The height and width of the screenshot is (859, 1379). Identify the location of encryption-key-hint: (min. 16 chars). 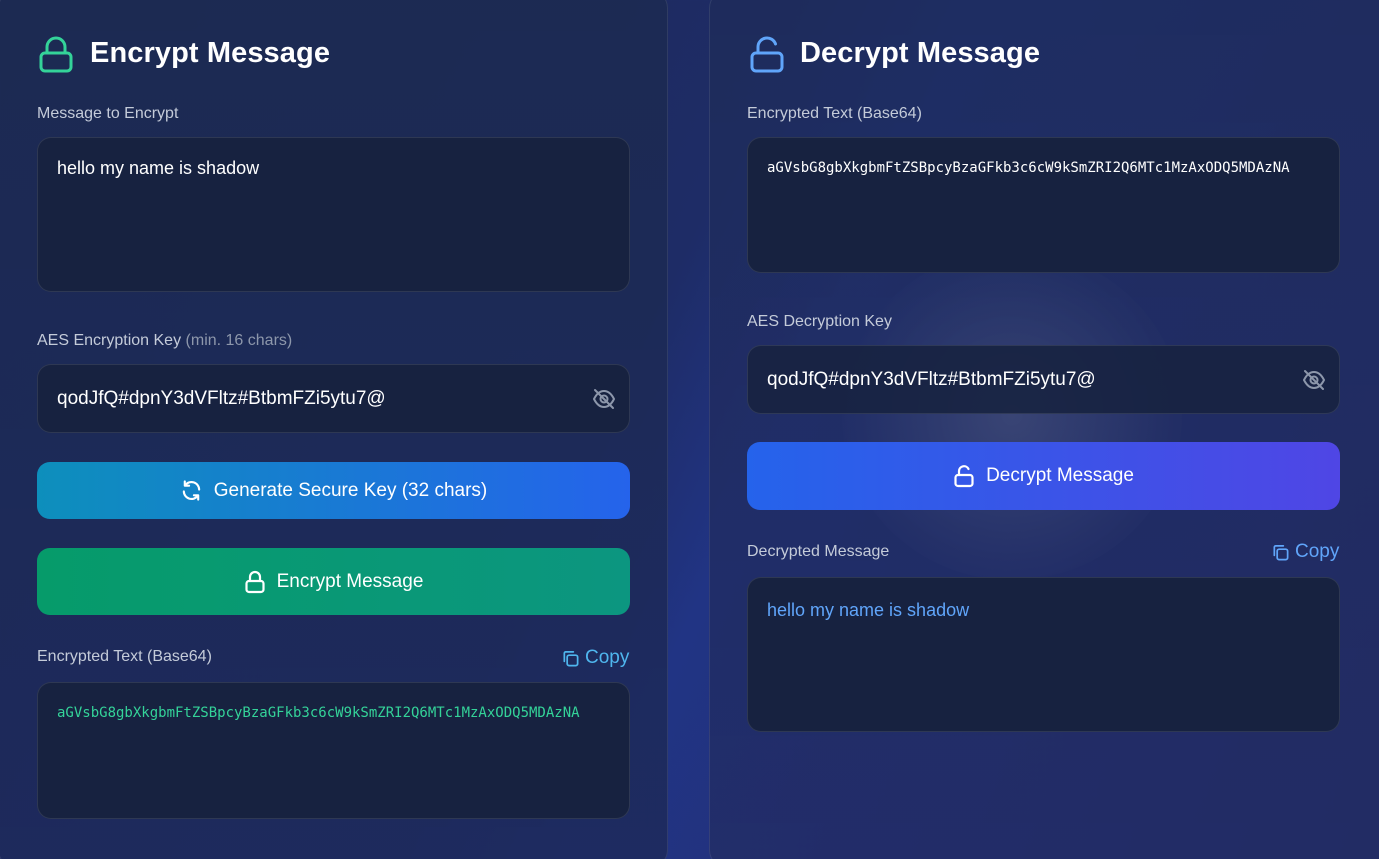
(239, 340).